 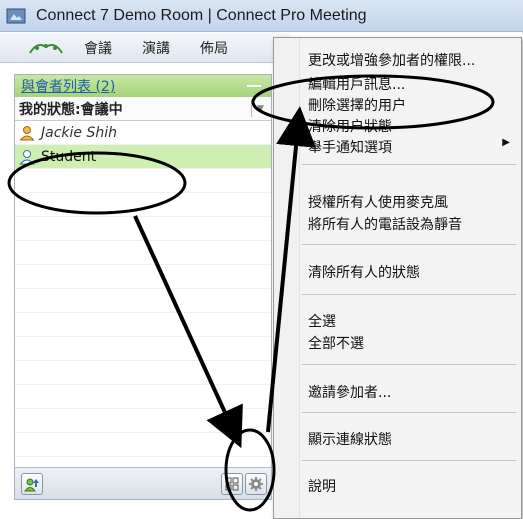 What do you see at coordinates (71, 109) in the screenshot?
I see `my-status-label: 我的狀態:會議中` at bounding box center [71, 109].